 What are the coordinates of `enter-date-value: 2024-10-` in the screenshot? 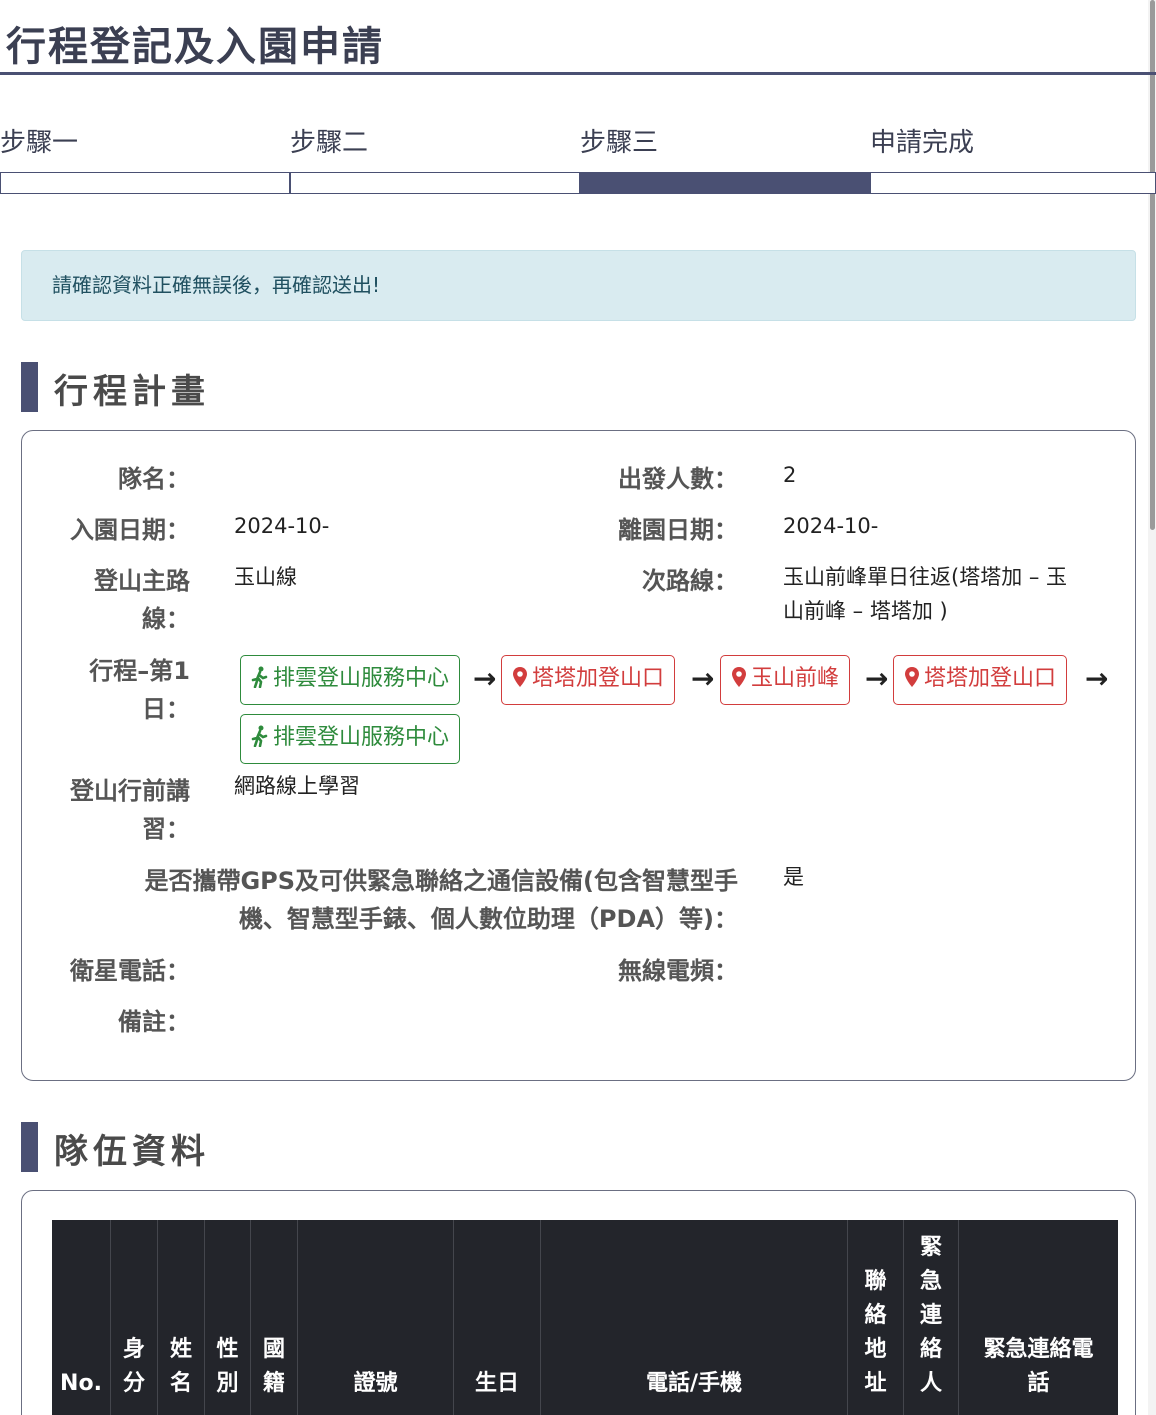 It's located at (282, 526).